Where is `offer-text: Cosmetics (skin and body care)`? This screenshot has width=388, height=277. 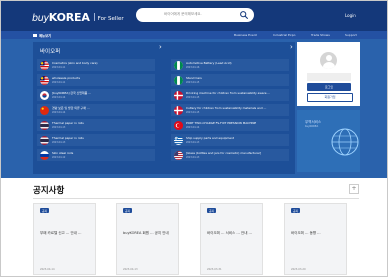 offer-text: Cosmetics (skin and body care) is located at coordinates (75, 62).